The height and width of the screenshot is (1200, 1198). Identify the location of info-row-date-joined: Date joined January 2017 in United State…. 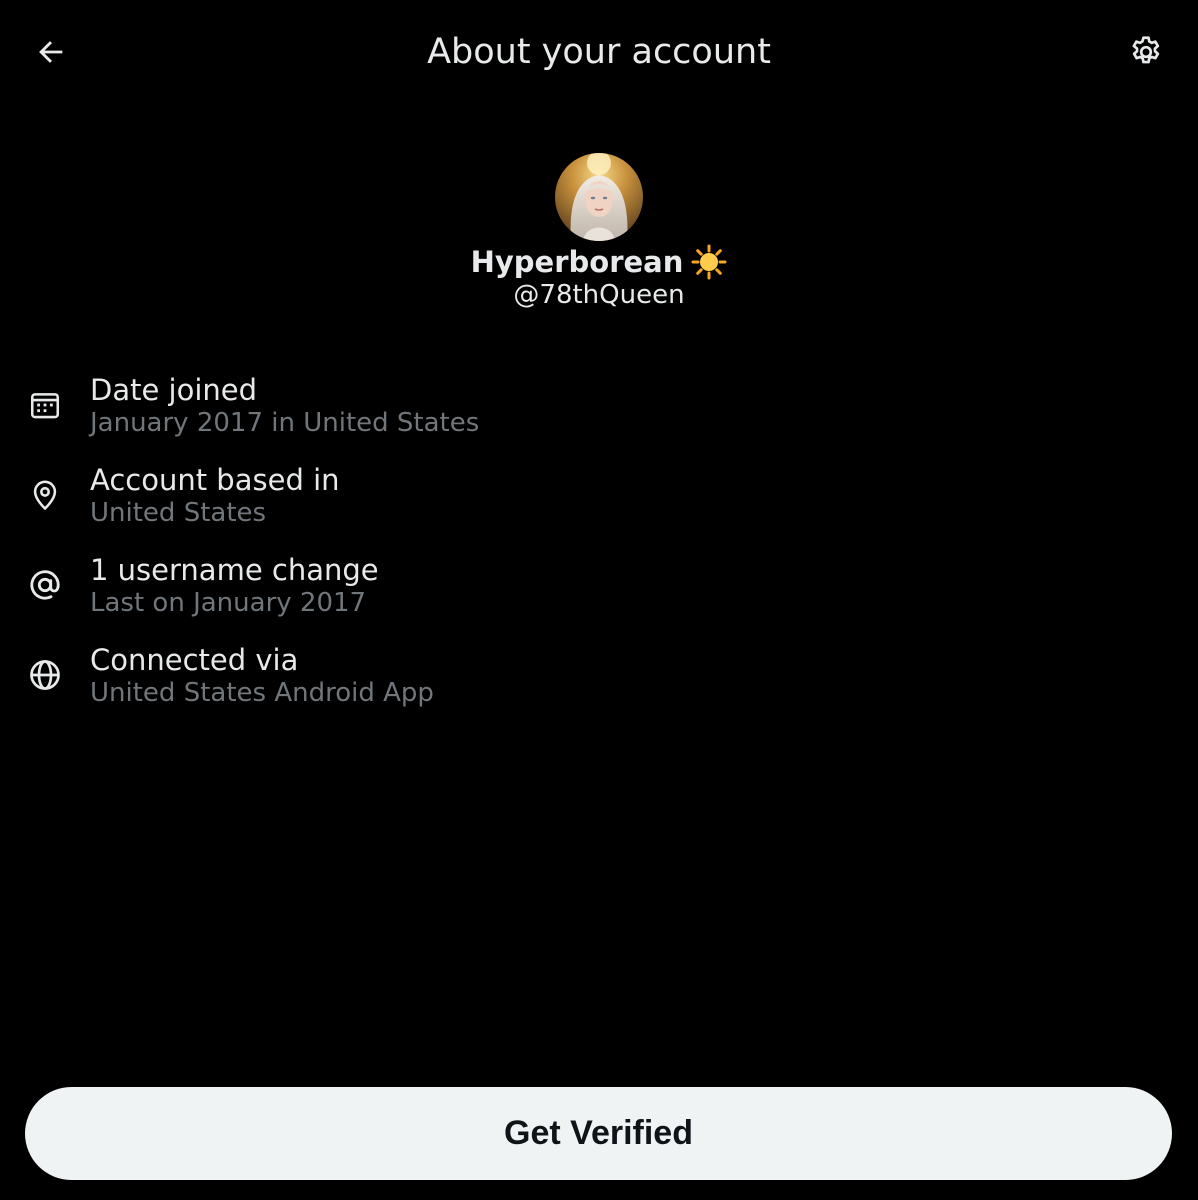
(599, 415).